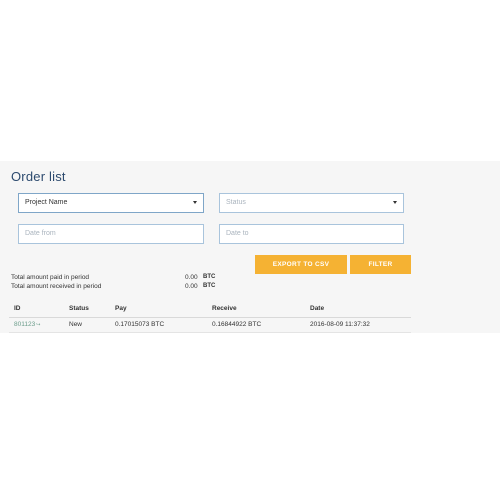  What do you see at coordinates (38, 325) in the screenshot?
I see `external-link-icon: ↪` at bounding box center [38, 325].